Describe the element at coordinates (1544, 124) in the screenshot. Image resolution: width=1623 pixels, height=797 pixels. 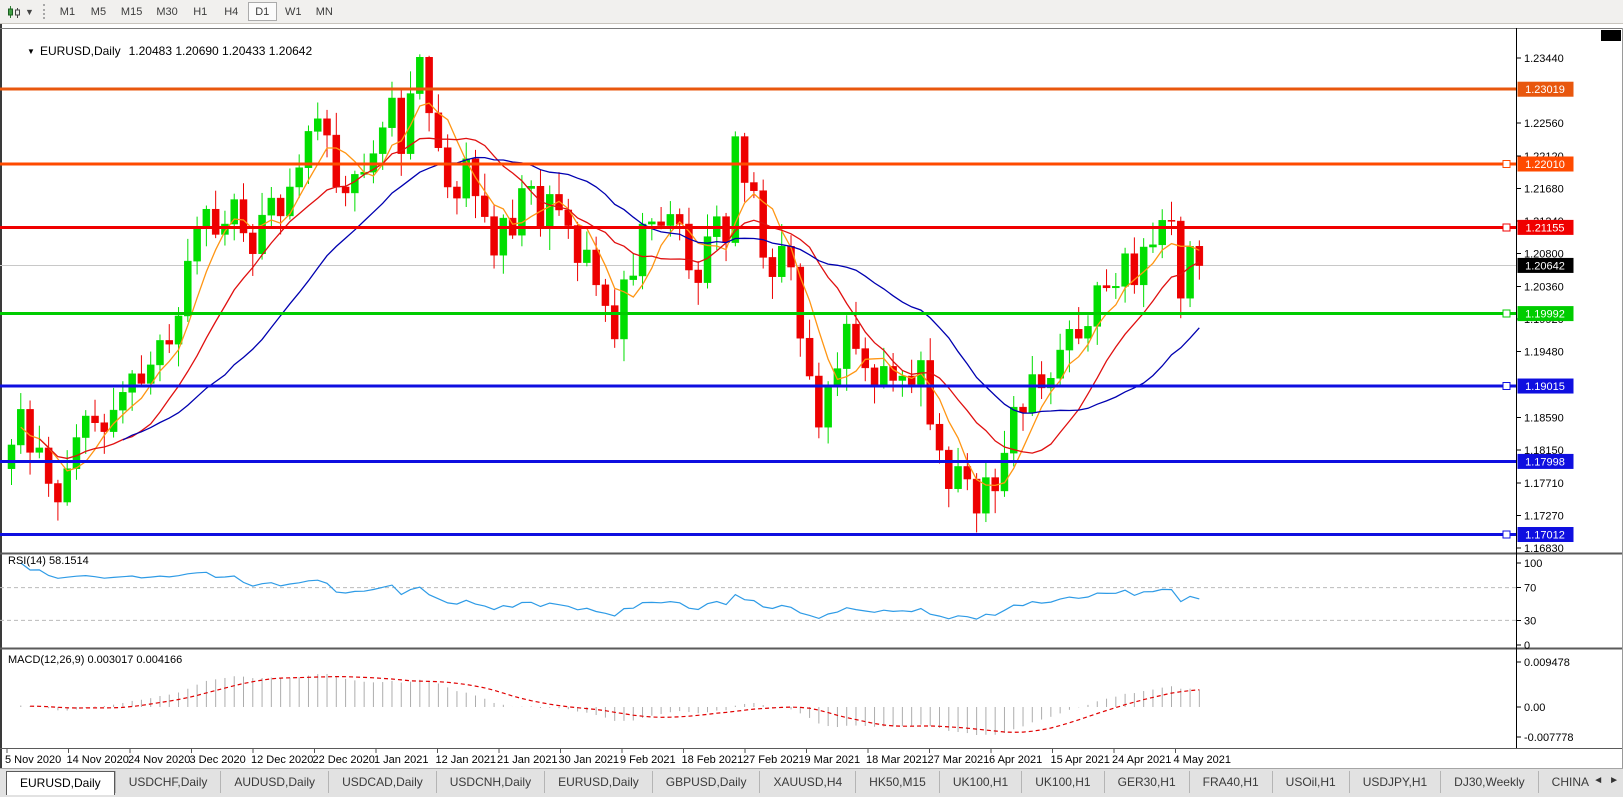
I see `price-tick-label: 1.22560` at that location.